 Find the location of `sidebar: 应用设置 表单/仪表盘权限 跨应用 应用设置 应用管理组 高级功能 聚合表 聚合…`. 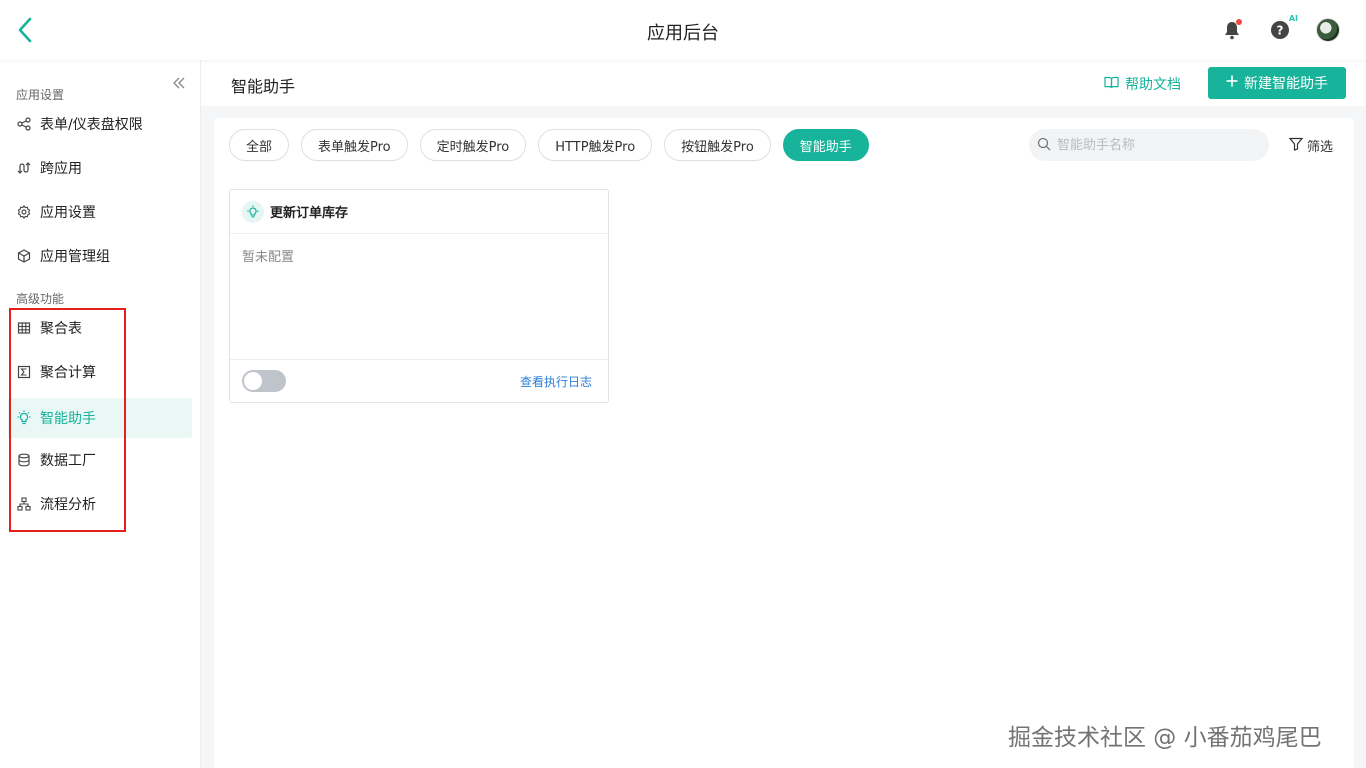

sidebar: 应用设置 表单/仪表盘权限 跨应用 应用设置 应用管理组 高级功能 聚合表 聚合… is located at coordinates (100, 414).